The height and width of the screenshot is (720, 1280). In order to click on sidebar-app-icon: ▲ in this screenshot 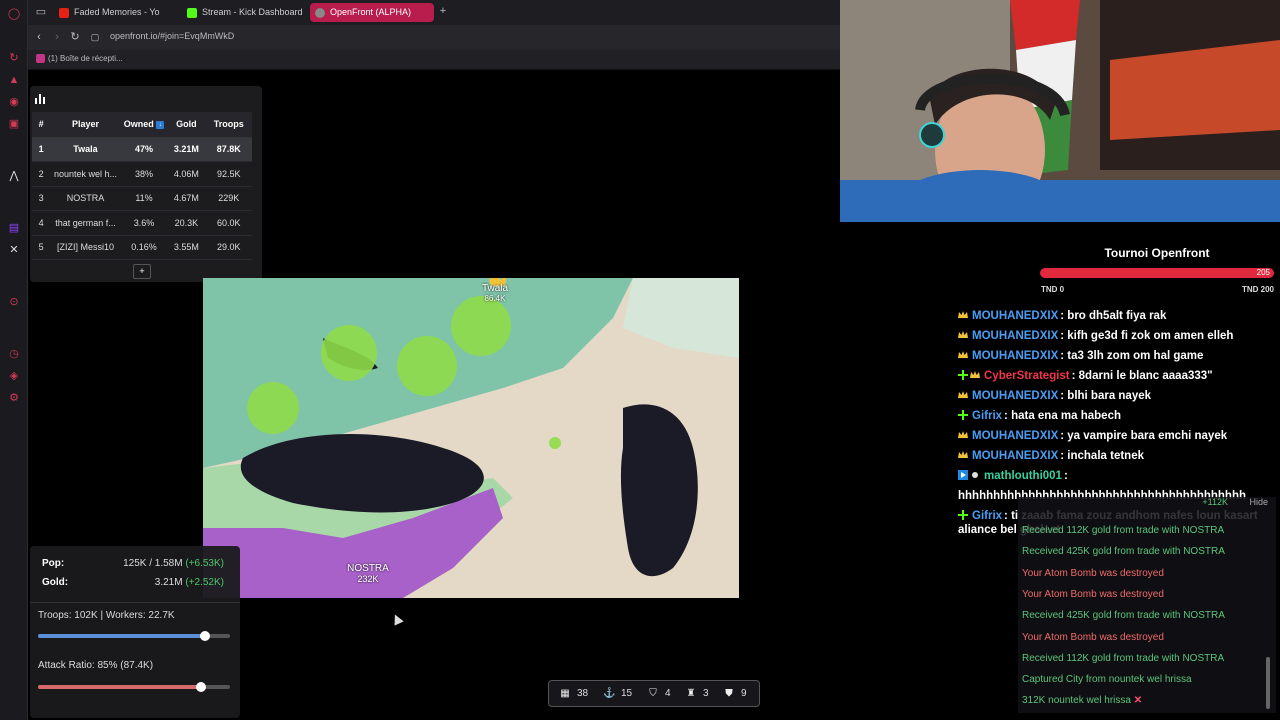, I will do `click(14, 80)`.